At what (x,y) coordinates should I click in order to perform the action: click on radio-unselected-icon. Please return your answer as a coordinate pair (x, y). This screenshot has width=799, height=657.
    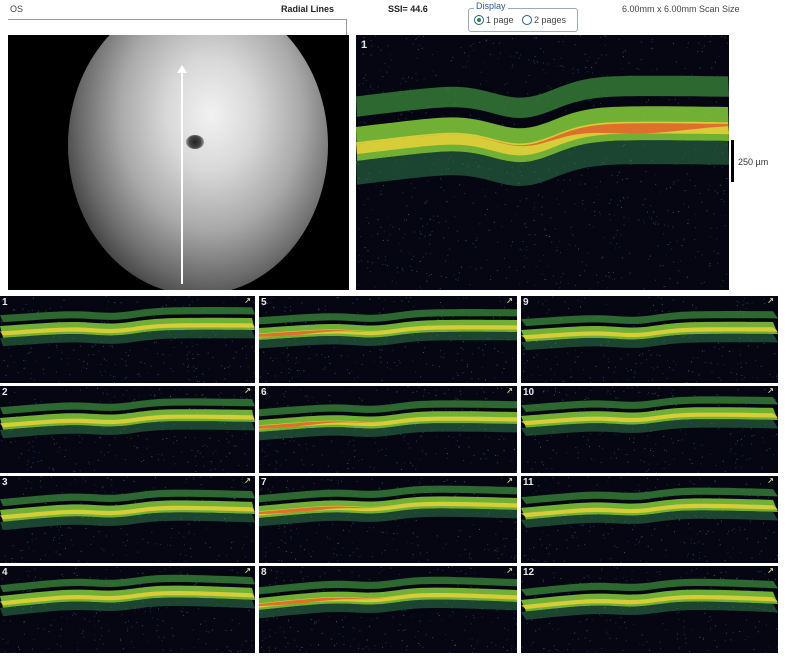
    Looking at the image, I should click on (527, 20).